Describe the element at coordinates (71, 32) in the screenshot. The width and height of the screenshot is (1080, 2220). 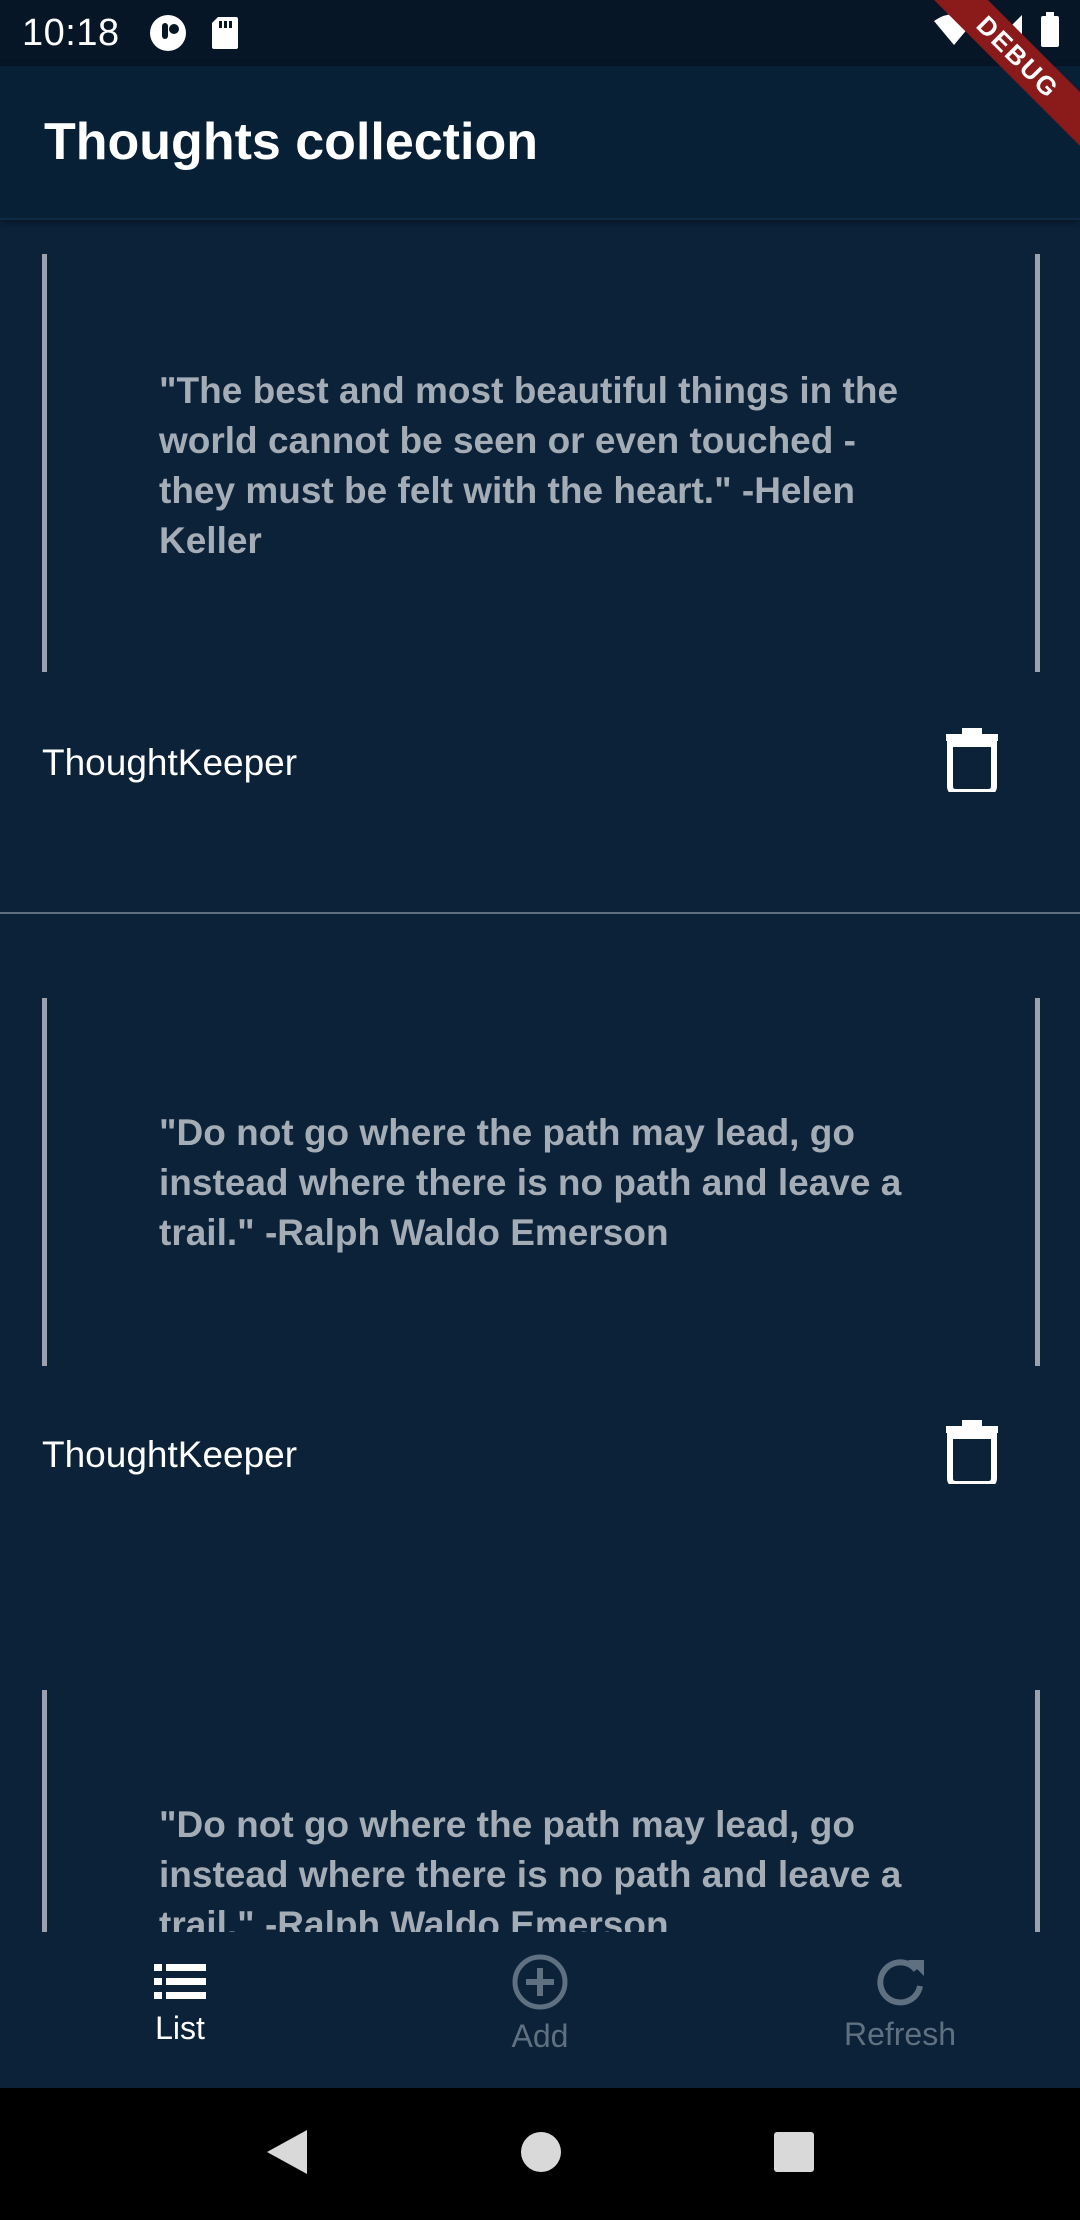
I see `status-time: 10:18` at that location.